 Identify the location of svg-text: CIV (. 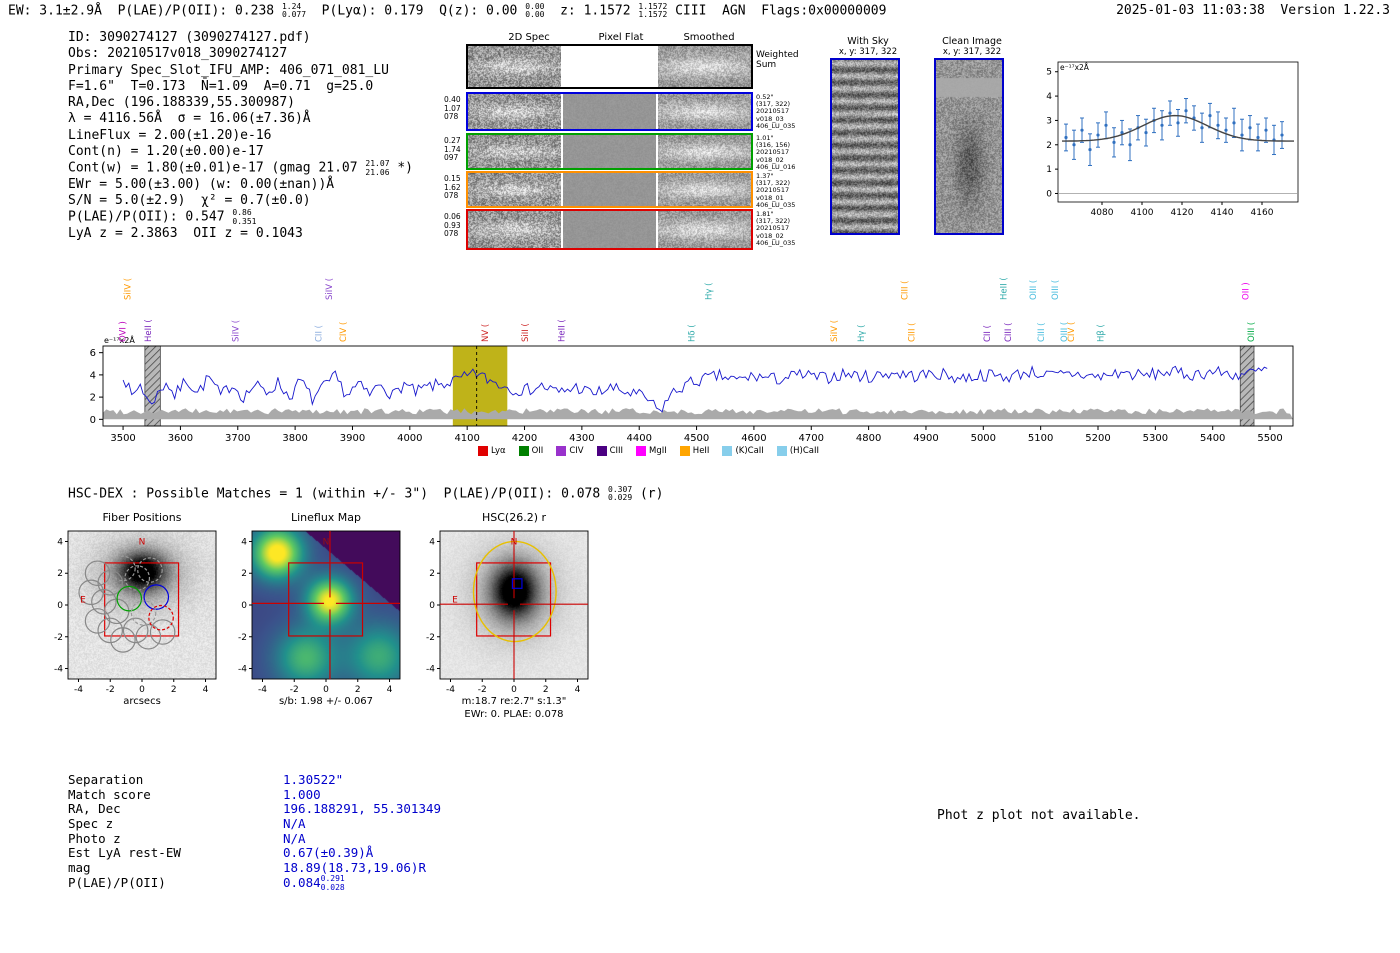
(1072, 332).